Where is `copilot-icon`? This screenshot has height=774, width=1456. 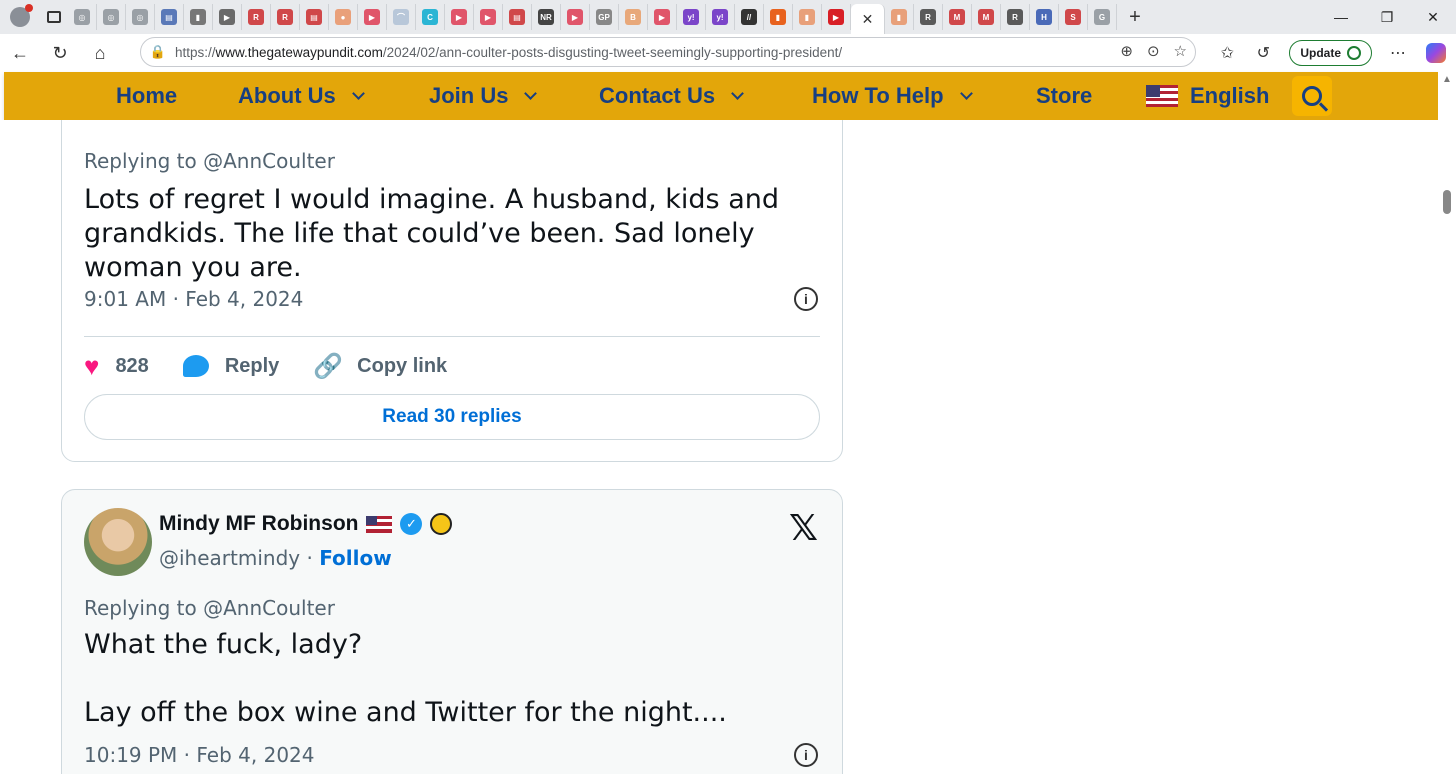
copilot-icon is located at coordinates (1436, 53).